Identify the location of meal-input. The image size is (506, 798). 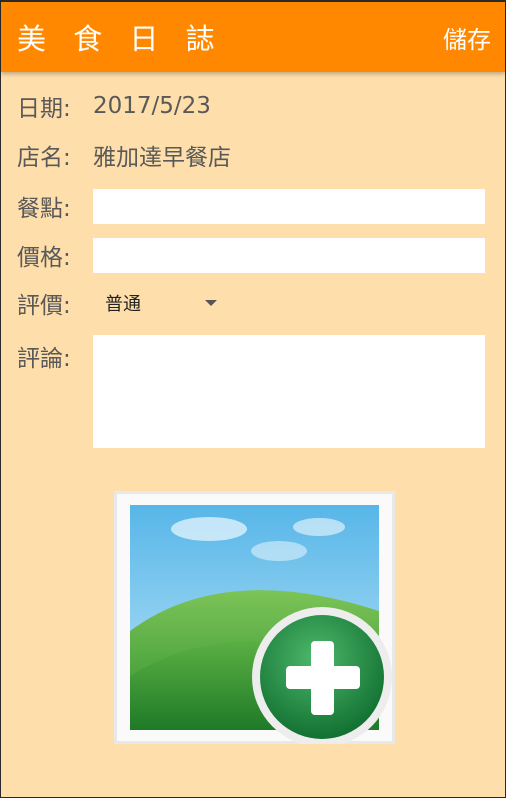
(289, 206).